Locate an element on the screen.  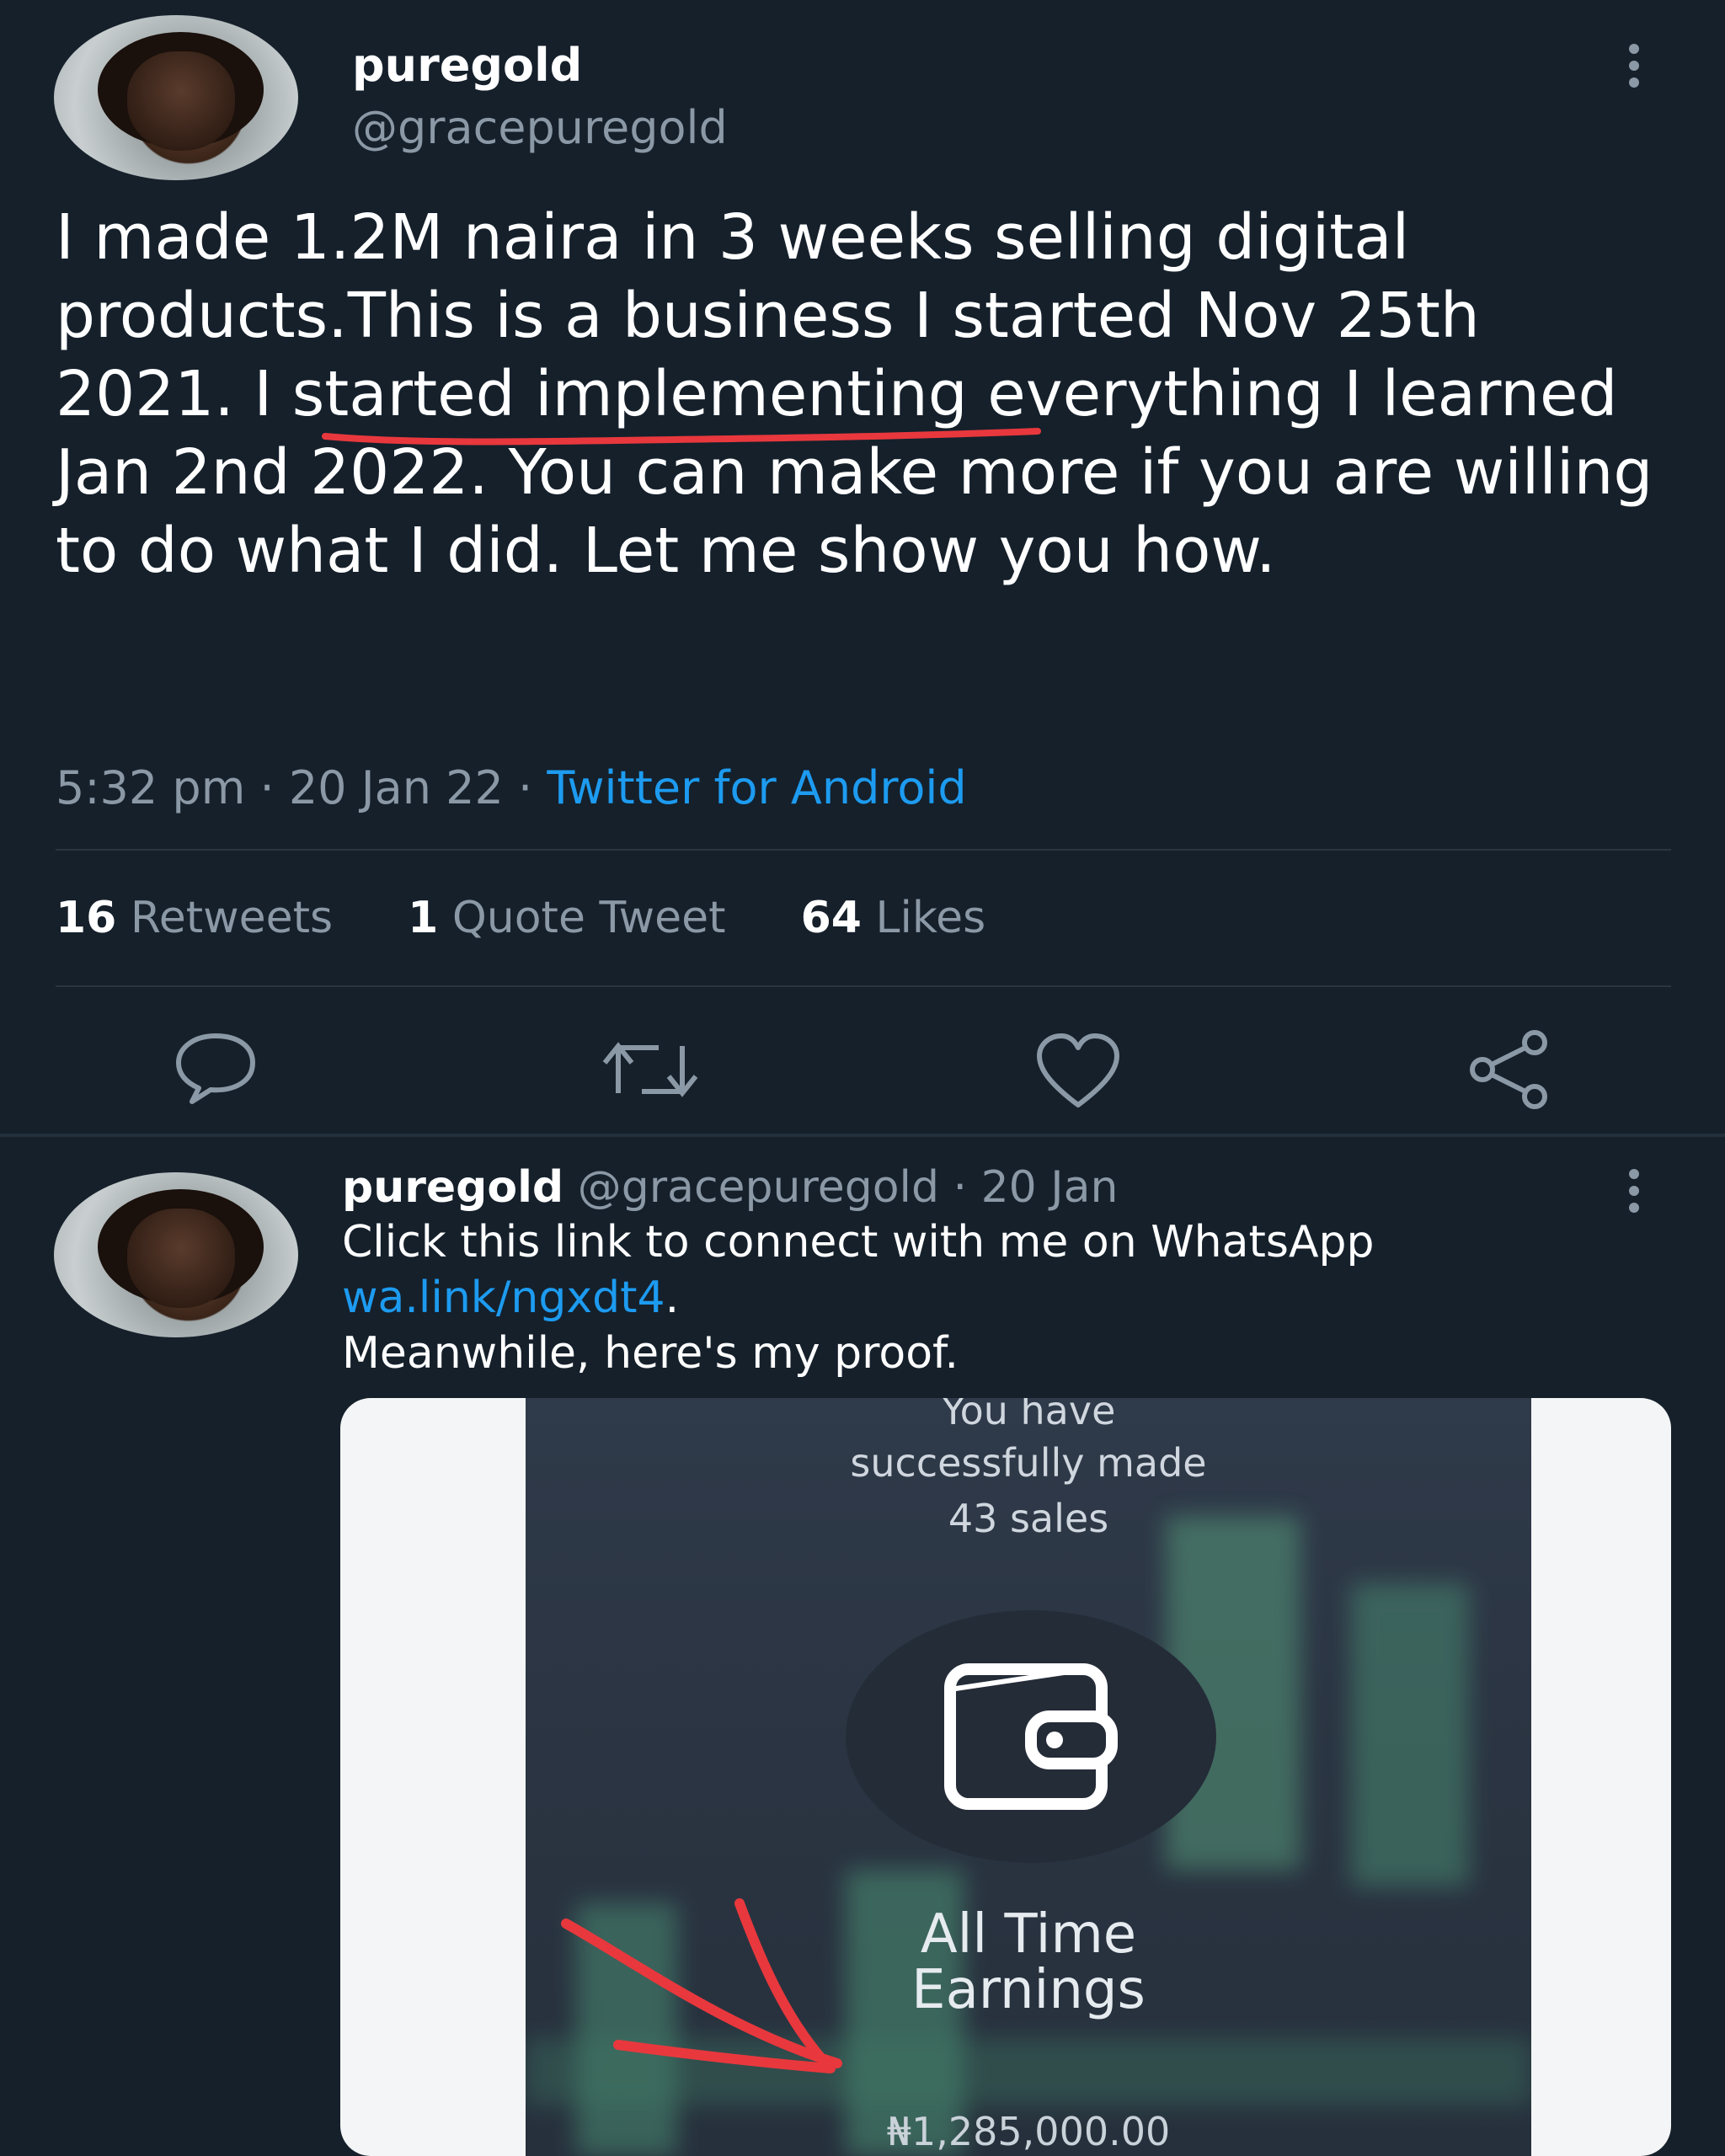
quotes-stat: 1 Quote Tweet is located at coordinates (574, 918).